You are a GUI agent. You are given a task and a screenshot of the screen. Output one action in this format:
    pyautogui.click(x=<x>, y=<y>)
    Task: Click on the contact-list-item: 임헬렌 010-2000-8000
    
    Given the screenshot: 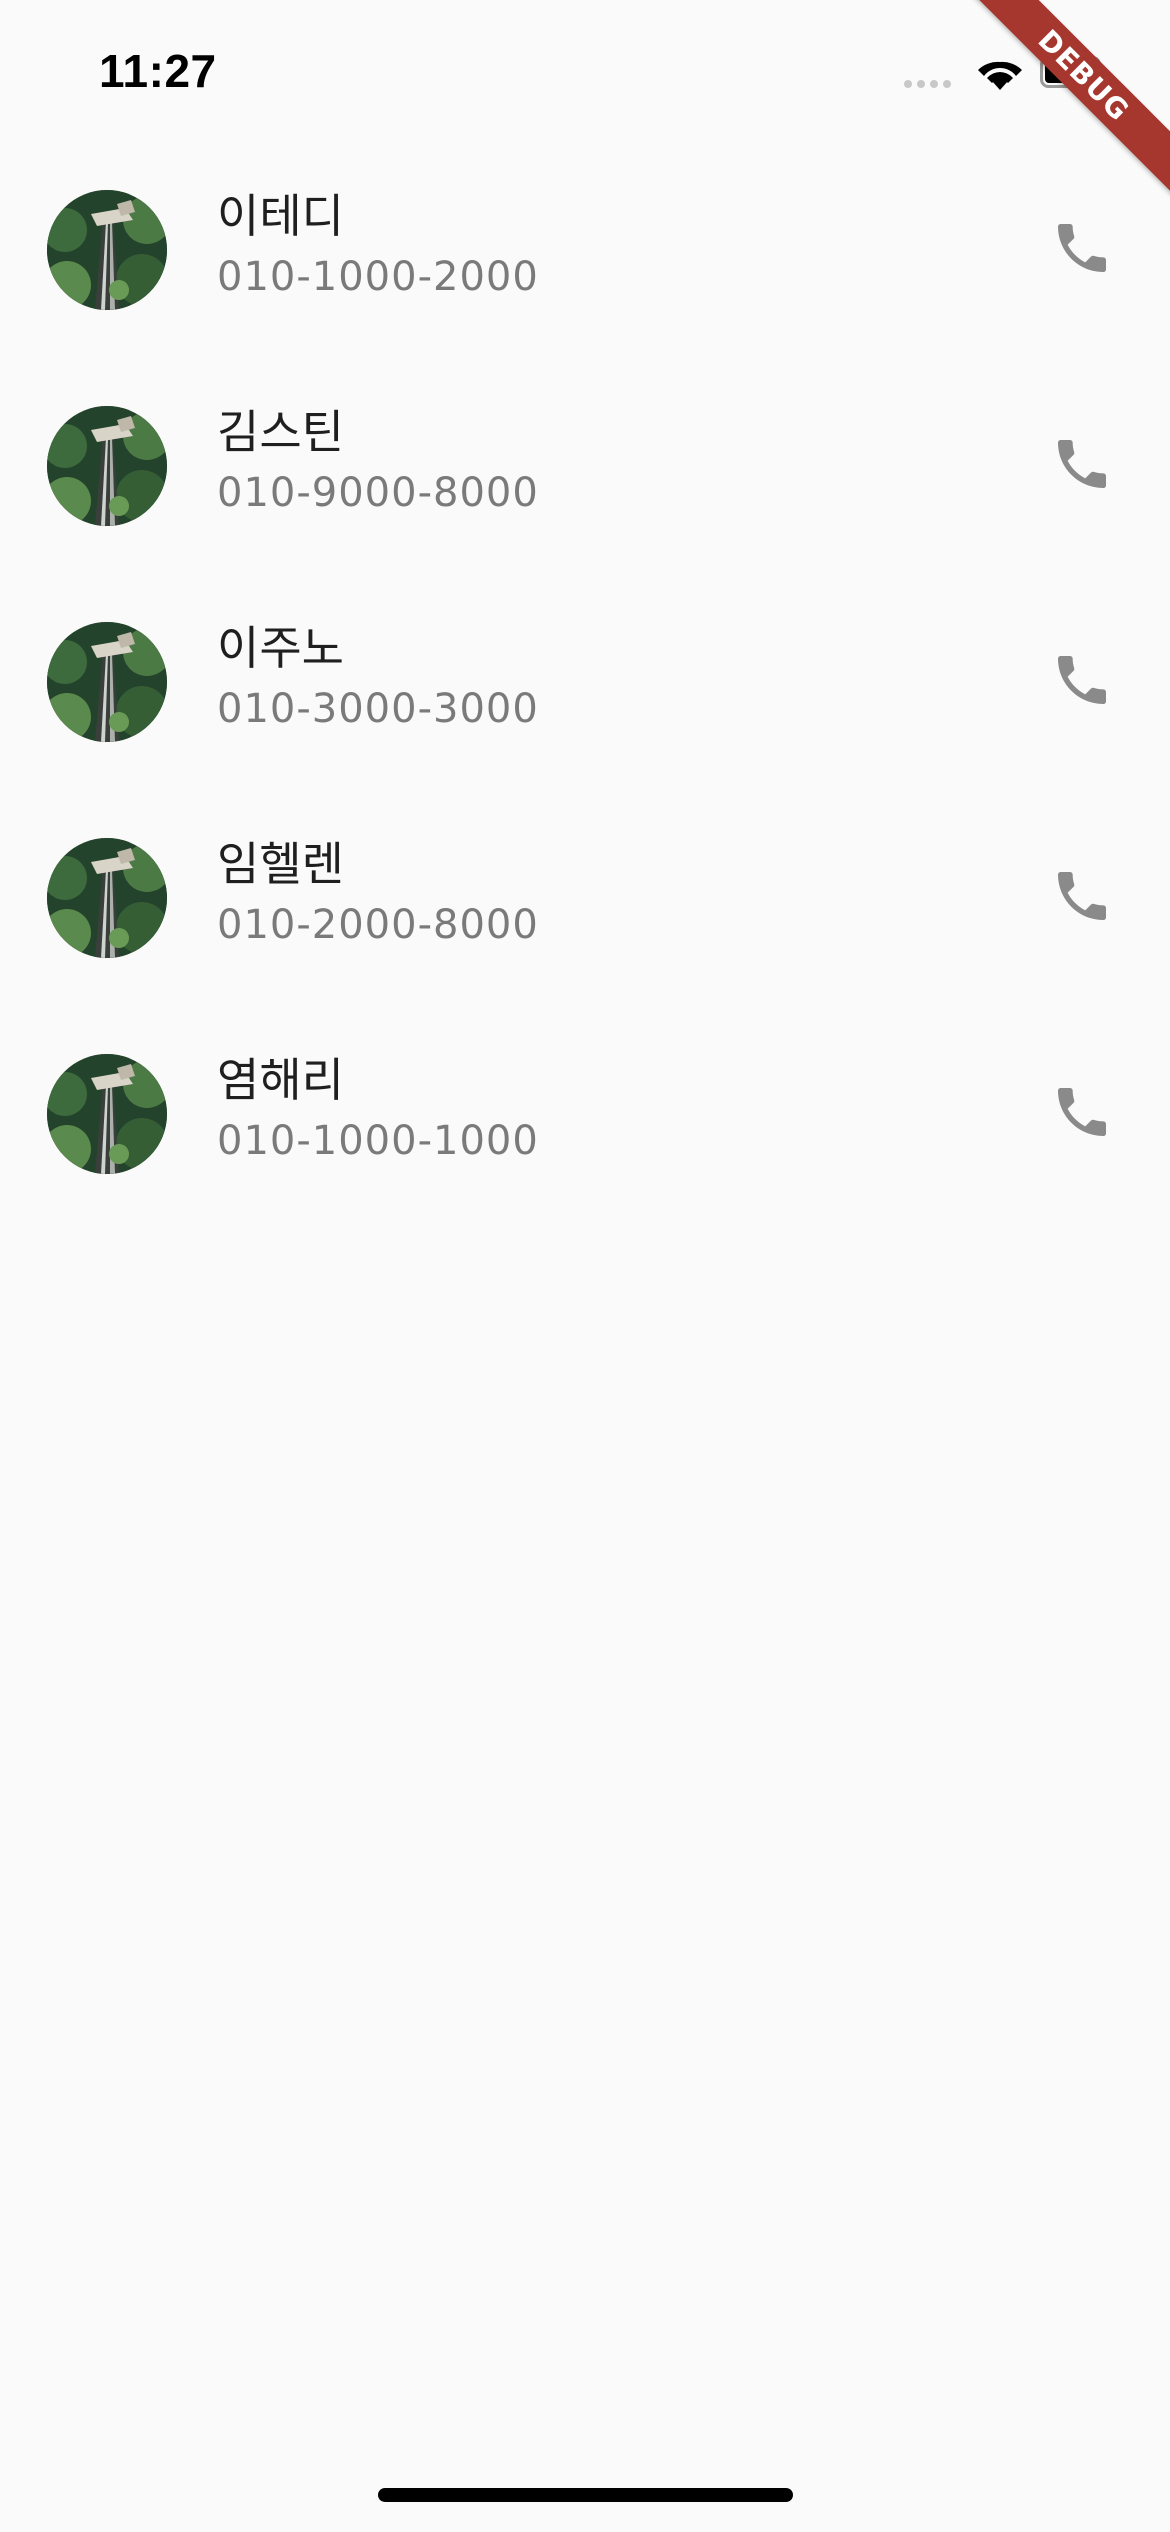 What is the action you would take?
    pyautogui.click(x=585, y=920)
    